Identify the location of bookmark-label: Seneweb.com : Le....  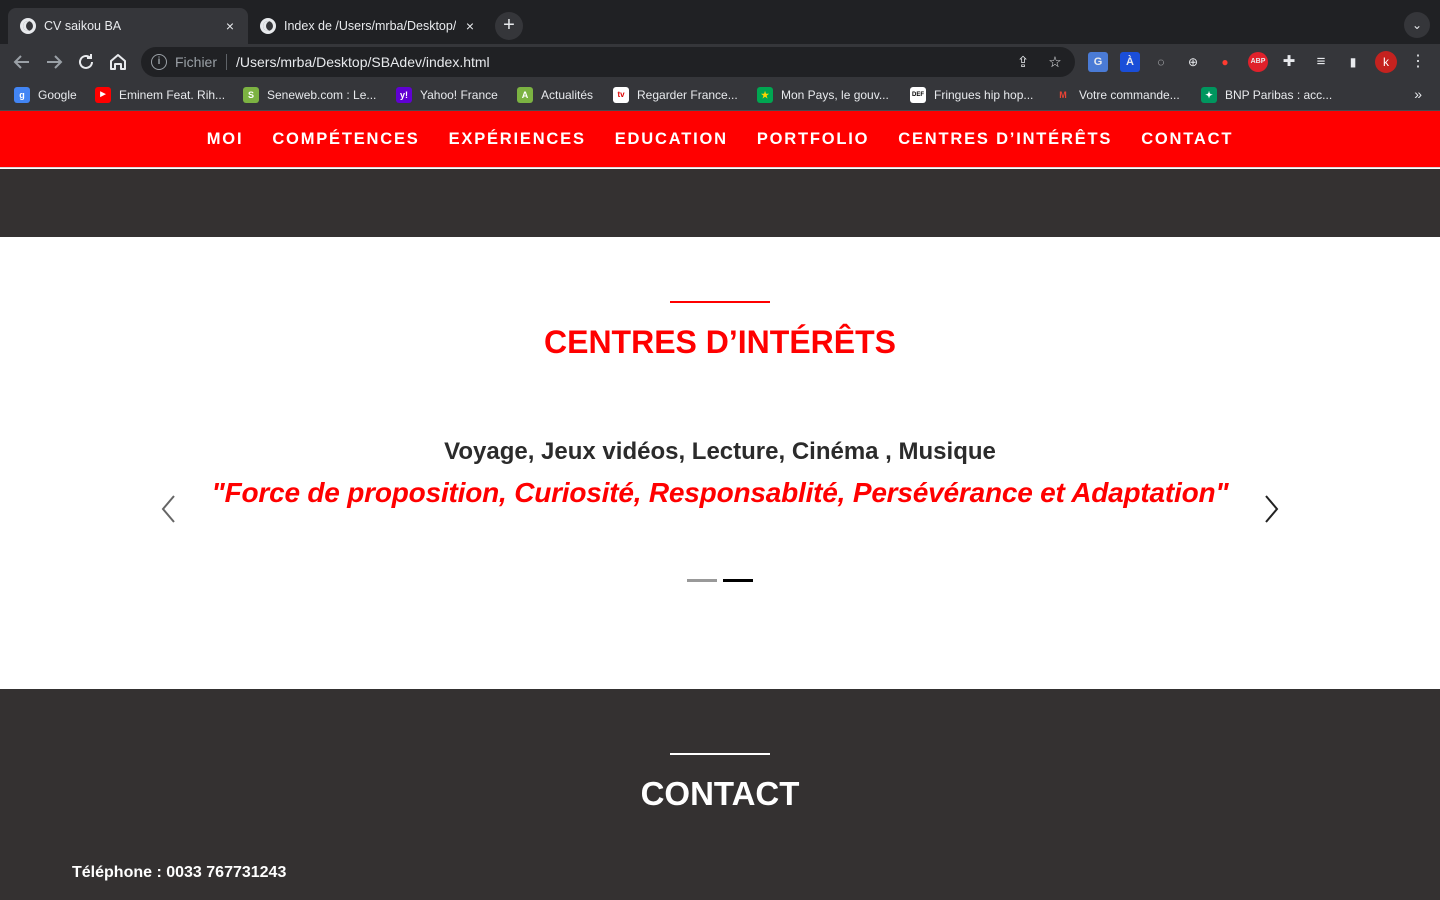
(322, 95).